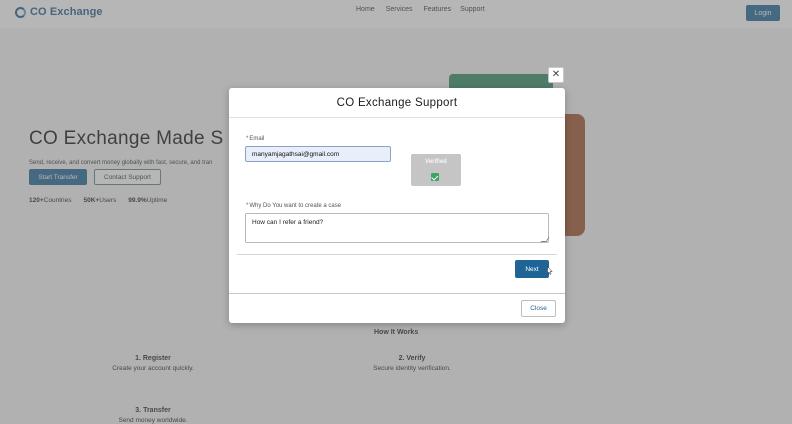 The width and height of the screenshot is (792, 424). I want to click on checkmark-icon, so click(435, 177).